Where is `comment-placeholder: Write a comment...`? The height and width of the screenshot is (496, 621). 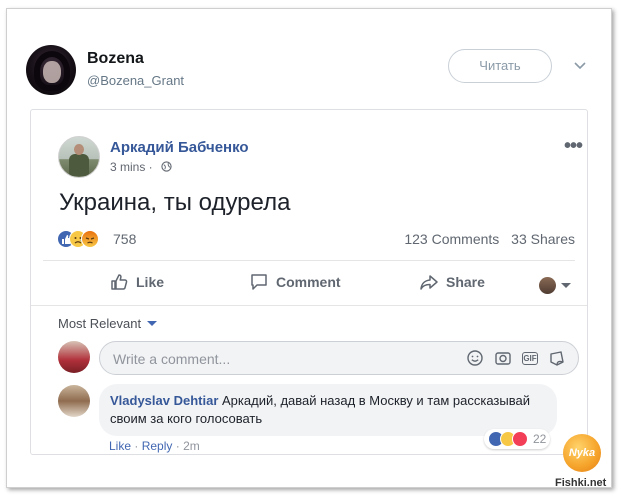
comment-placeholder: Write a comment... is located at coordinates (172, 359).